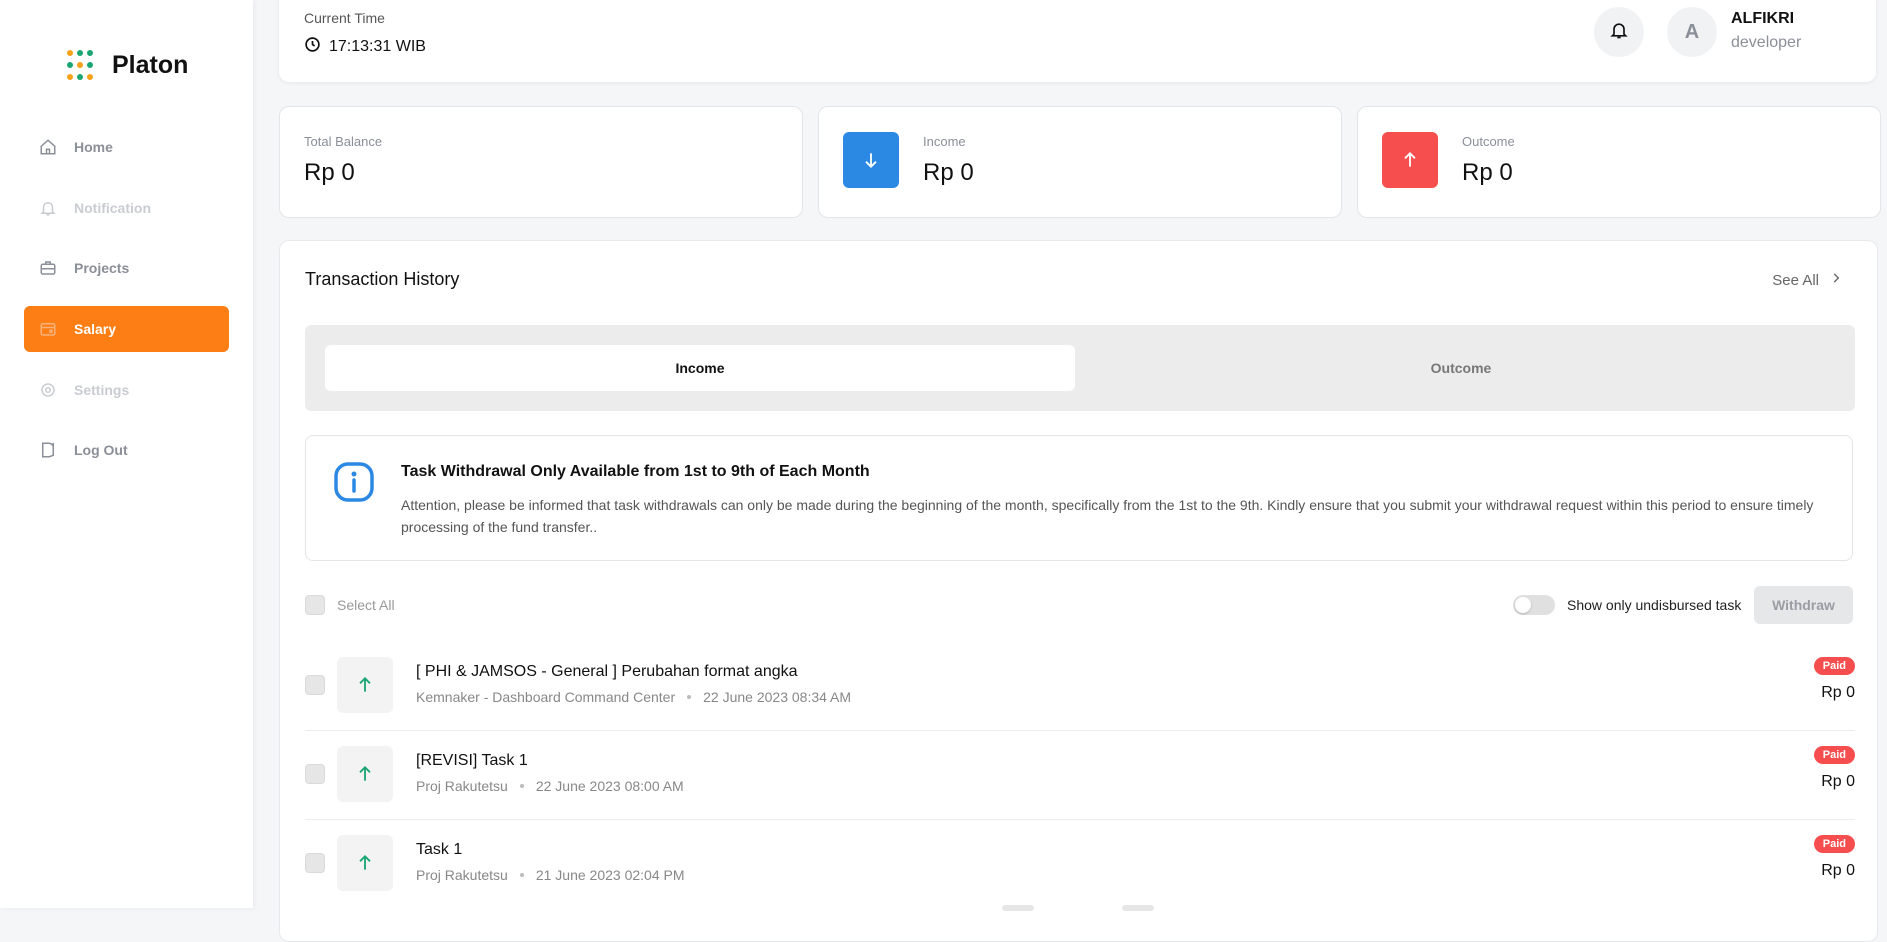  I want to click on tab-outcome: Outcome, so click(1461, 368).